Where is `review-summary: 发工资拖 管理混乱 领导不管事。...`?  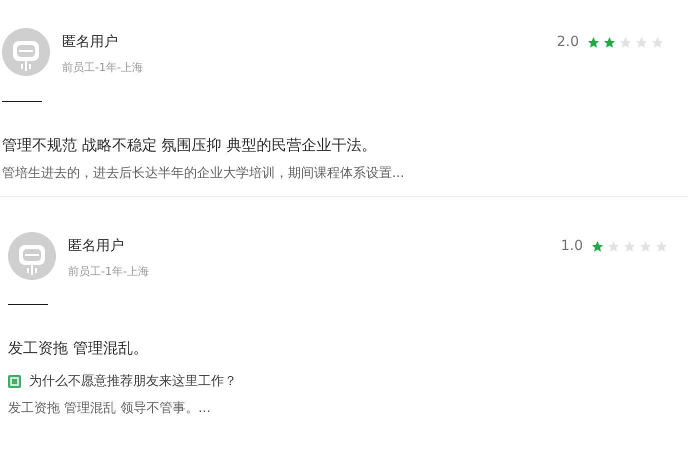 review-summary: 发工资拖 管理混乱 领导不管事。... is located at coordinates (110, 409).